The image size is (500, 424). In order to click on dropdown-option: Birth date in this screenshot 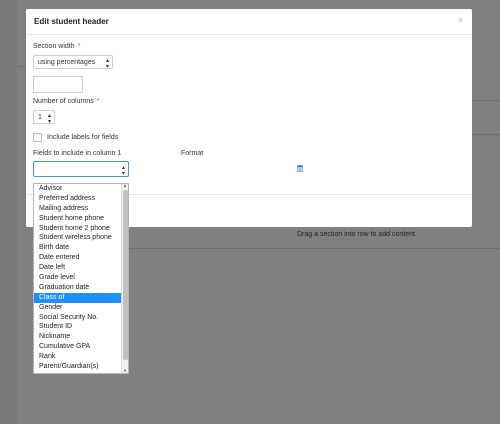, I will do `click(81, 248)`.